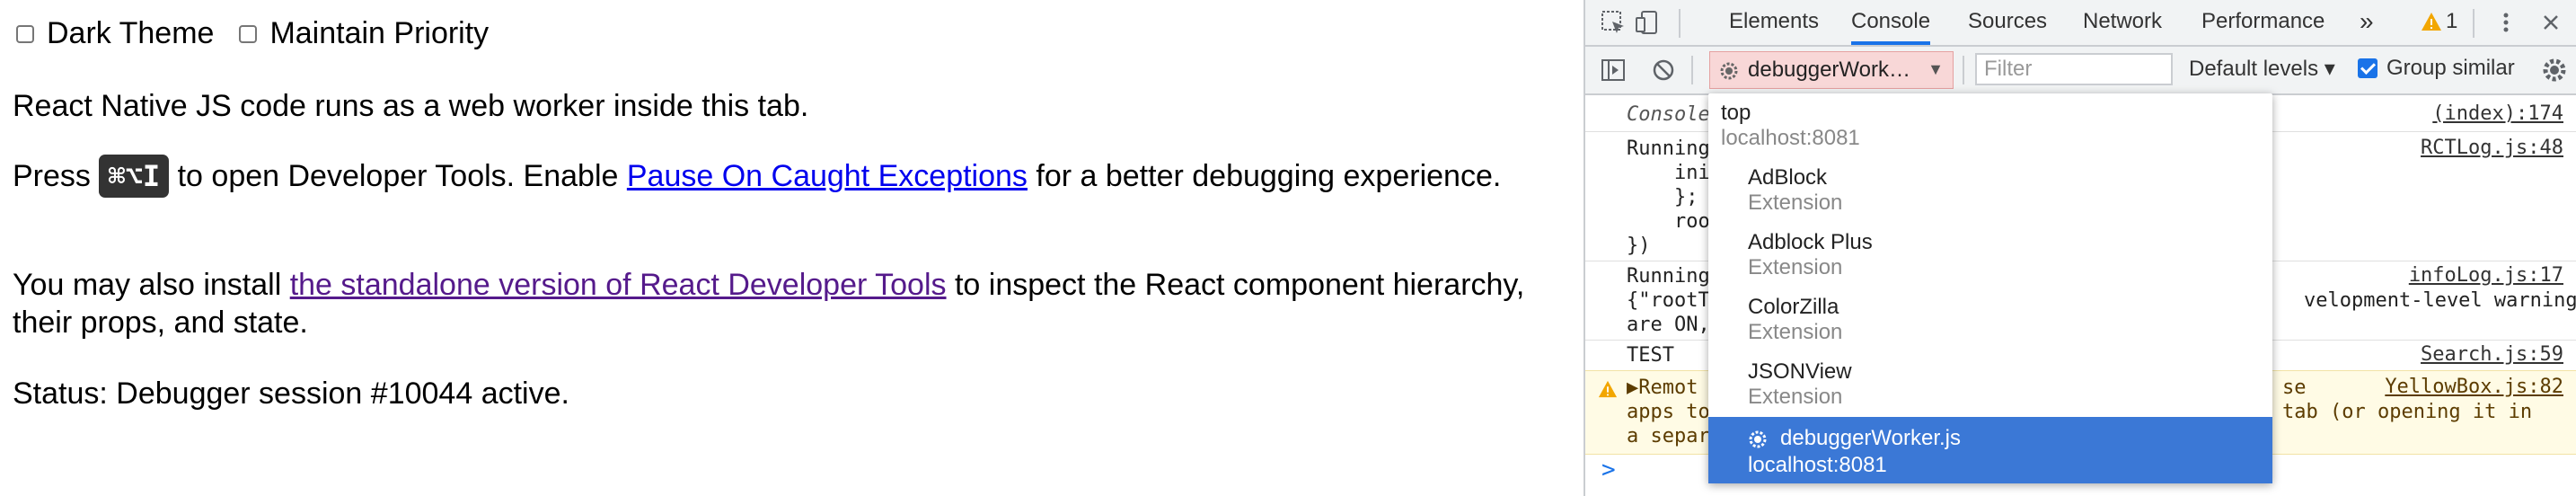 The image size is (2576, 496). Describe the element at coordinates (2550, 22) in the screenshot. I see `close-icon` at that location.